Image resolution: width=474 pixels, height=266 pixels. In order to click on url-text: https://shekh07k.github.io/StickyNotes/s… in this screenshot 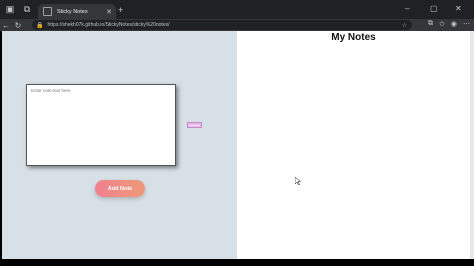, I will do `click(108, 25)`.